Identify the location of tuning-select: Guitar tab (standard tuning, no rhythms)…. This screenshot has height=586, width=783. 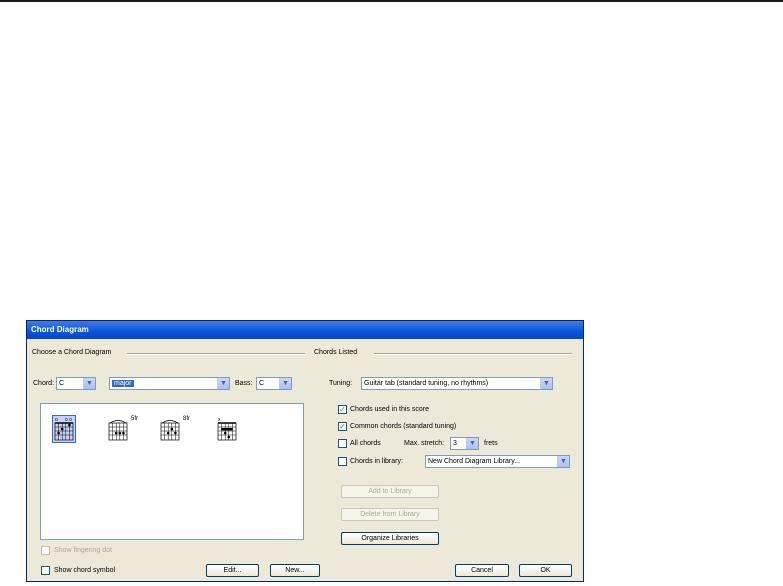
(457, 383).